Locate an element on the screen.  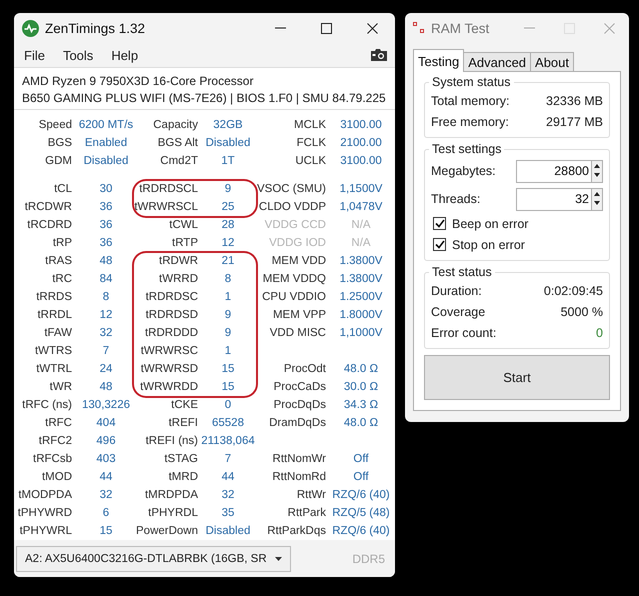
timing-value: 6200 MT/s is located at coordinates (106, 125).